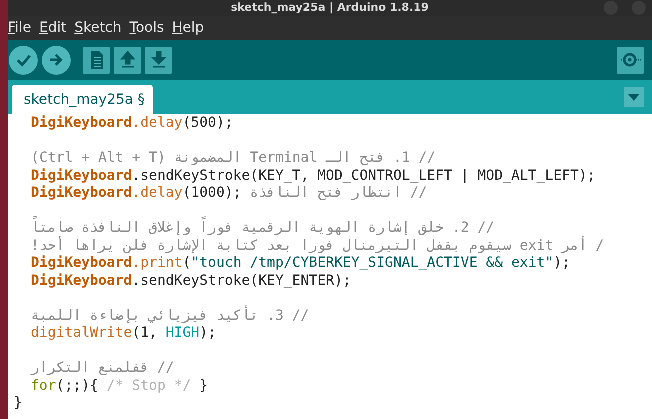  I want to click on menu-item: Edit, so click(53, 28).